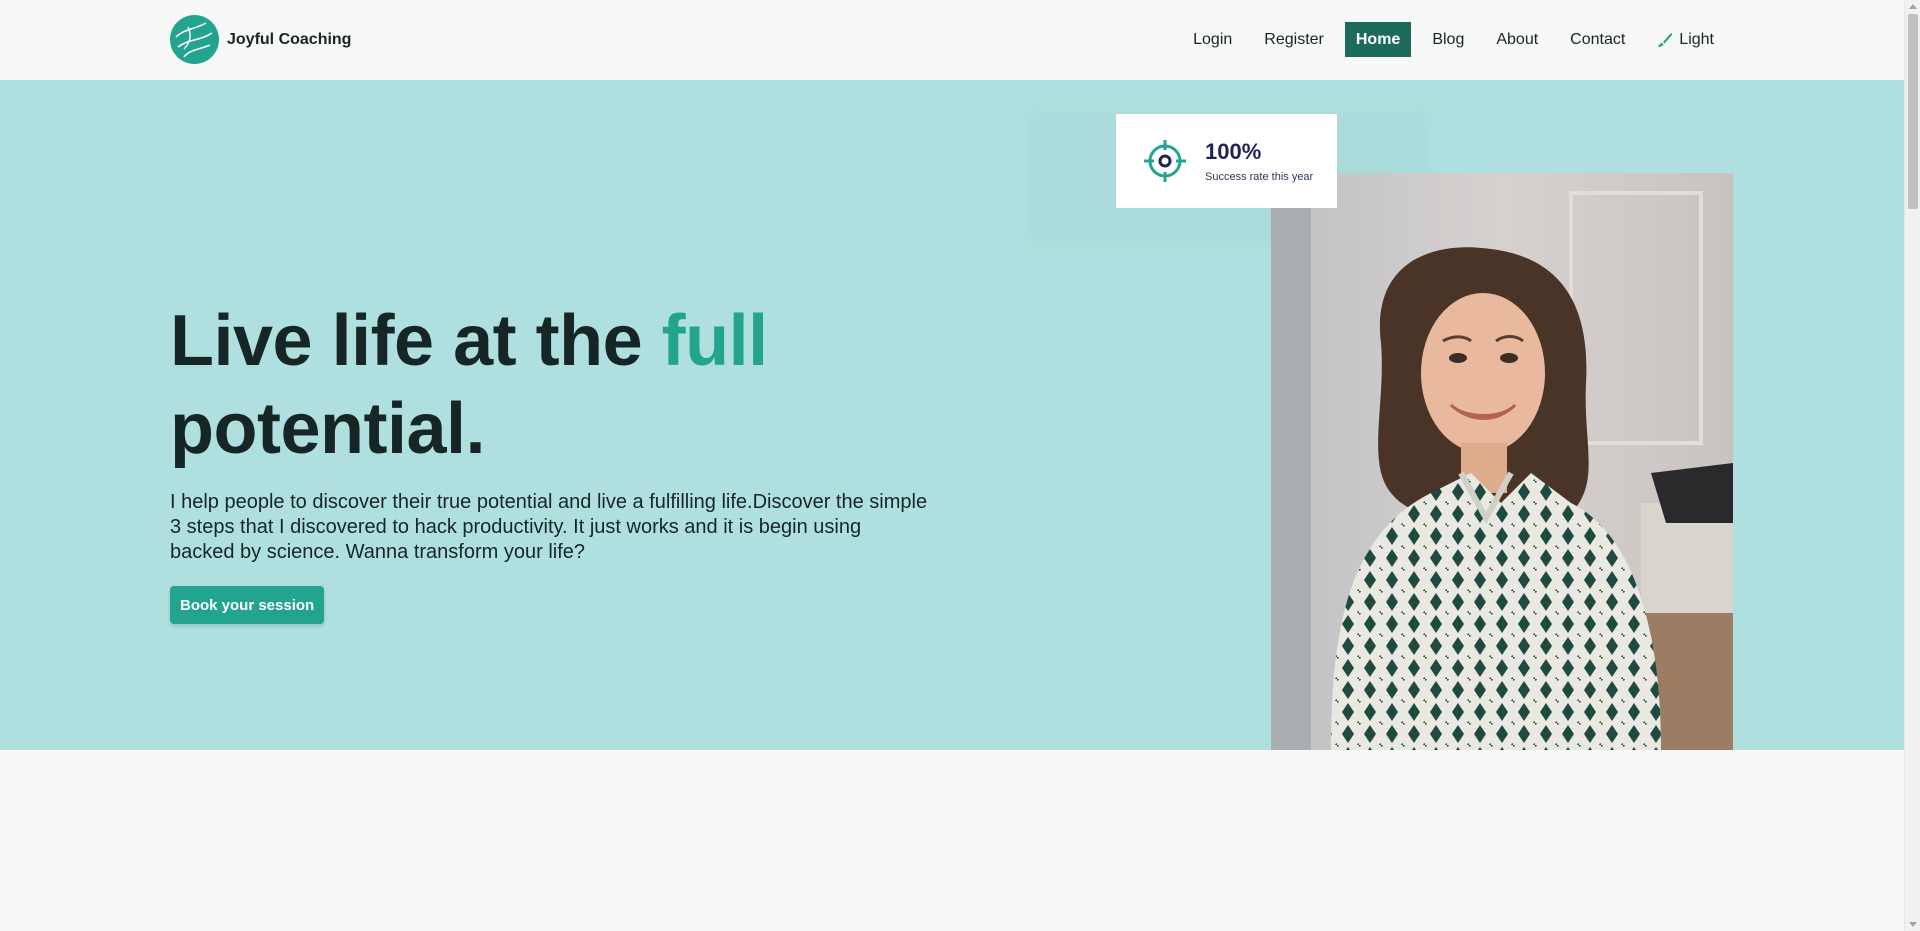 Image resolution: width=1920 pixels, height=931 pixels. What do you see at coordinates (1448, 39) in the screenshot?
I see `nav-blog-link: Blog` at bounding box center [1448, 39].